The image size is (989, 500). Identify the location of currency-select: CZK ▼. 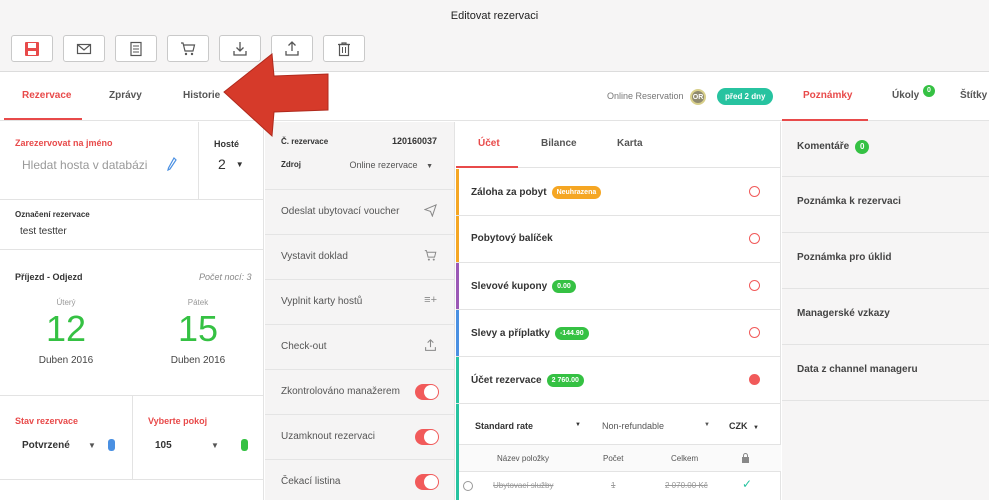
(744, 426).